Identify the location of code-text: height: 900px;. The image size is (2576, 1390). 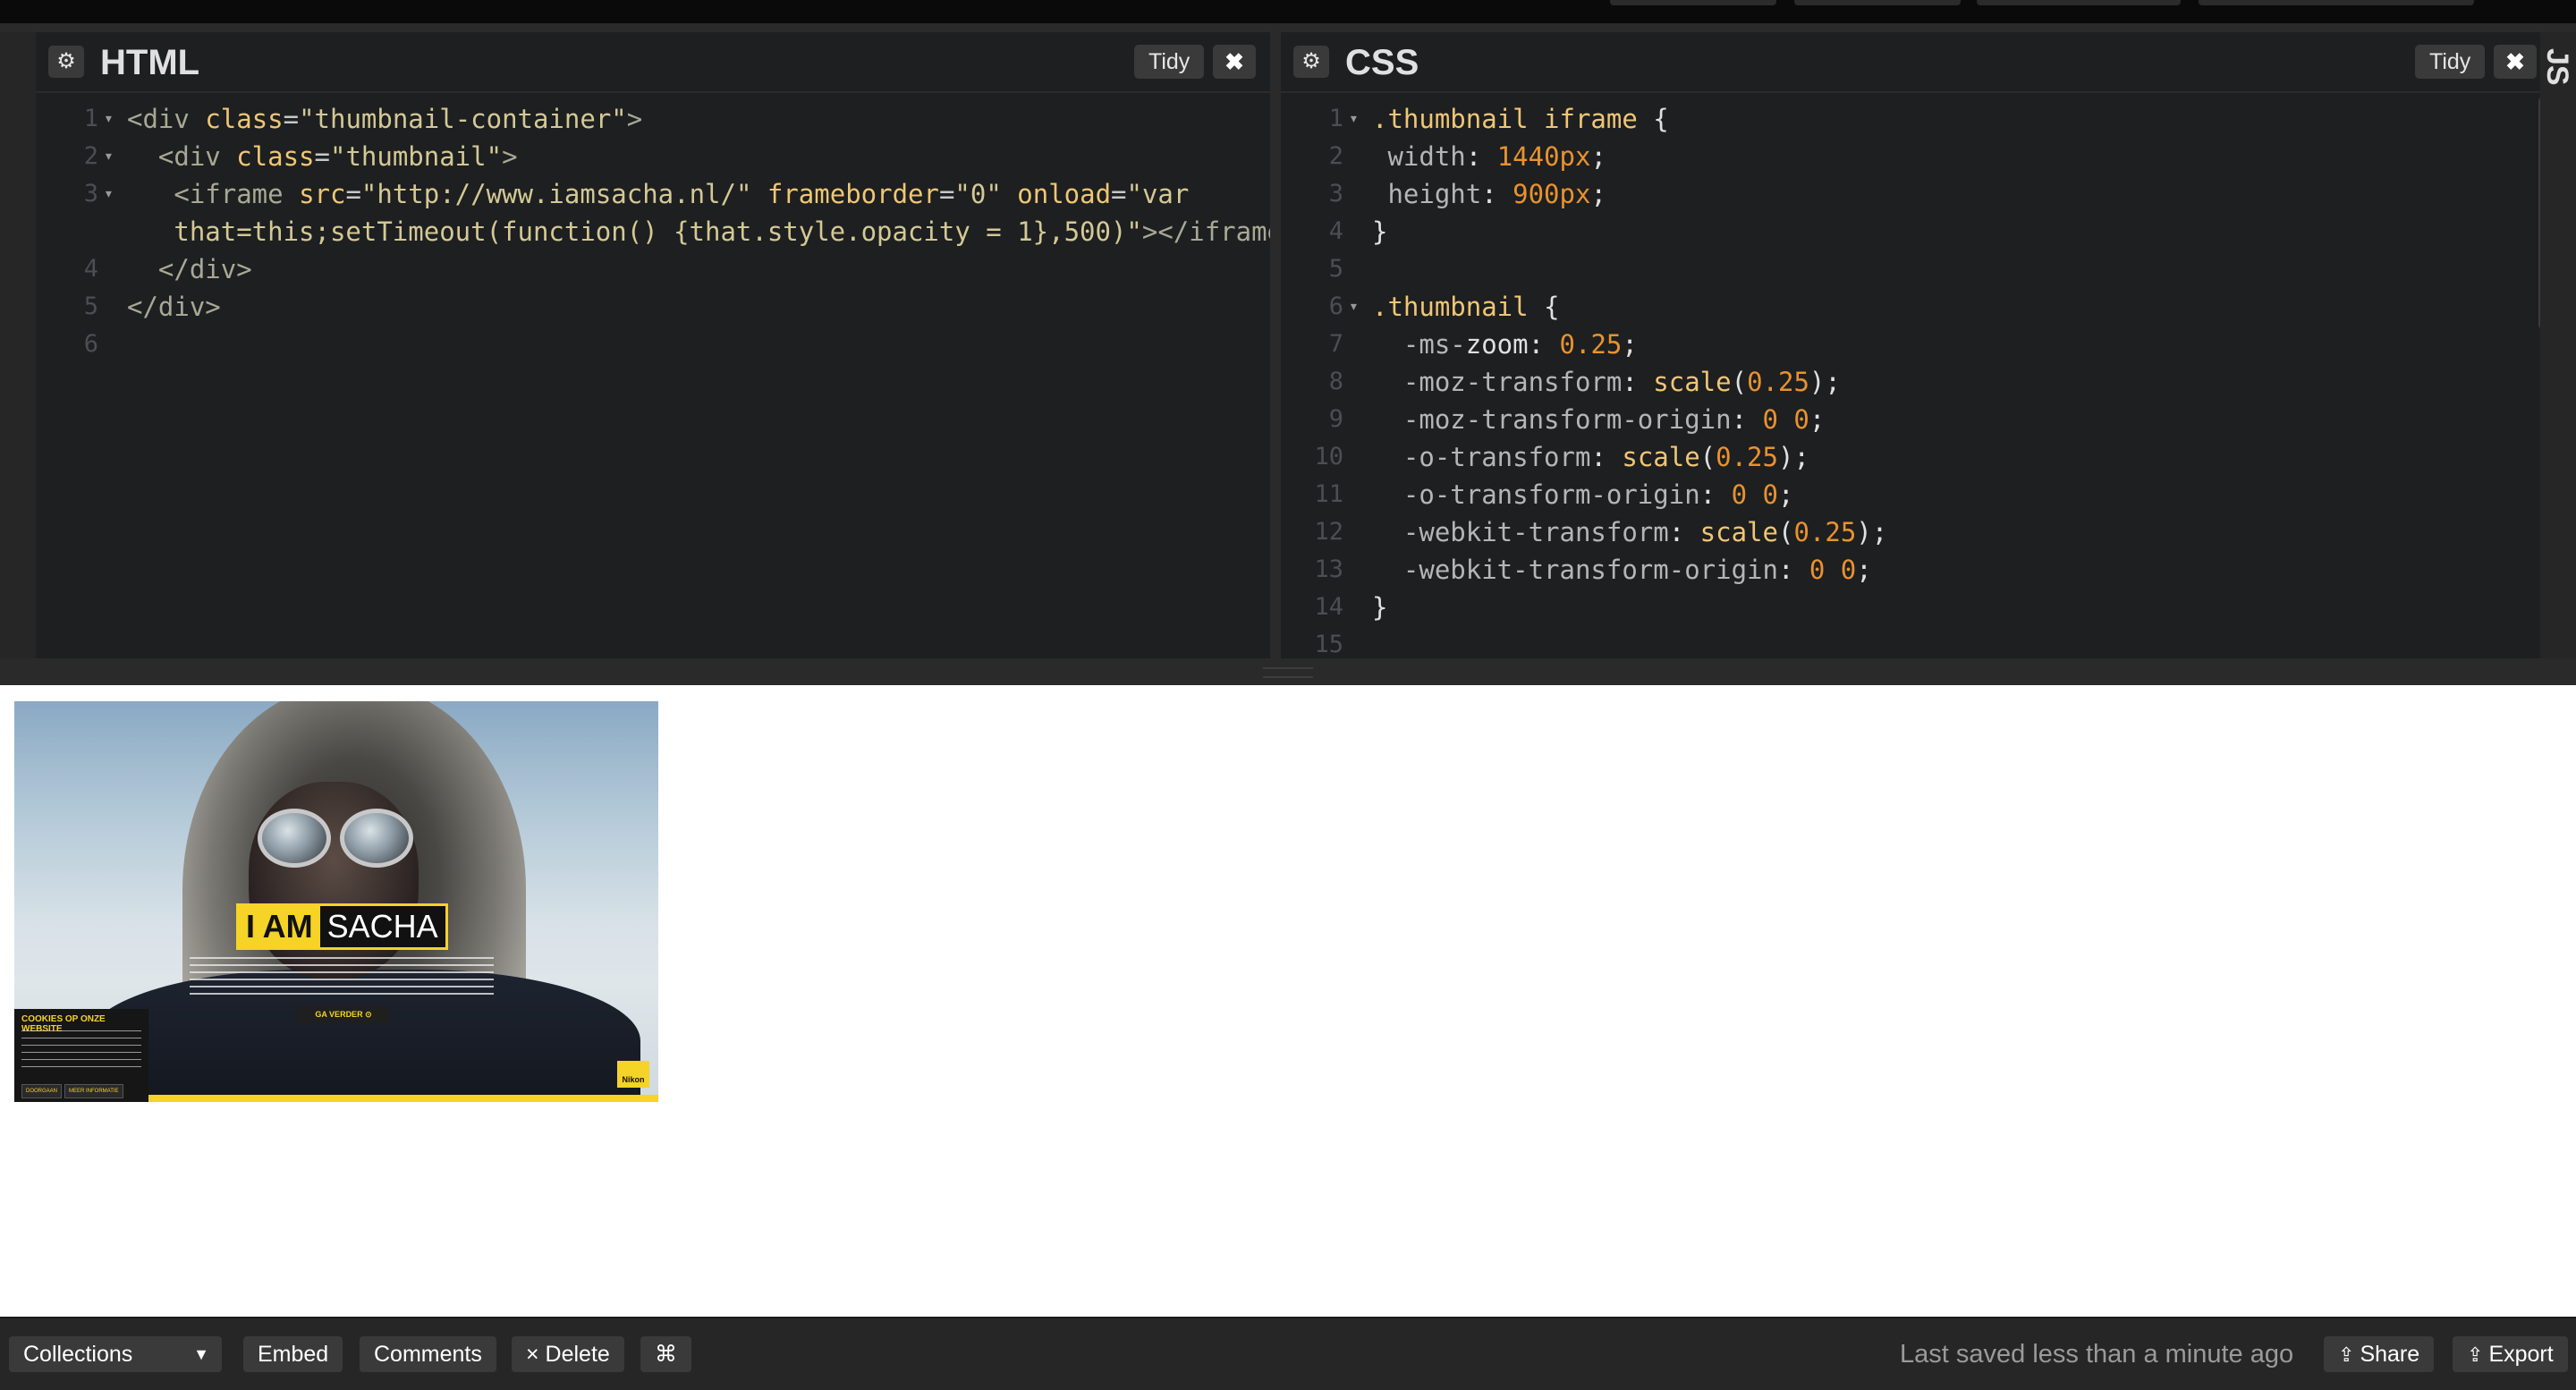
(1489, 194).